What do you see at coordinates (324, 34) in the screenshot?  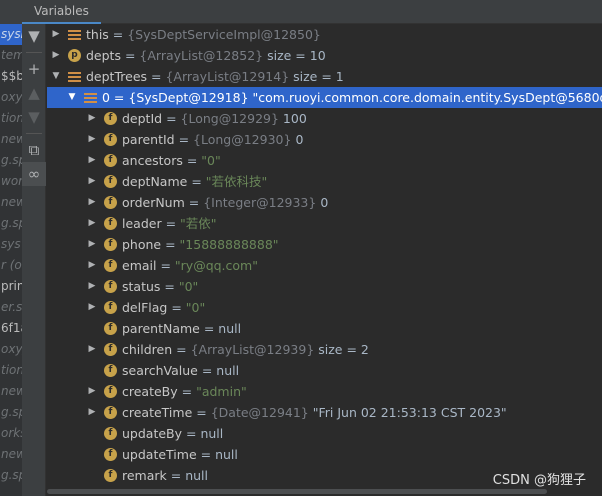 I see `variable-row: ▶ this = {SysDeptServiceImpl@12850}` at bounding box center [324, 34].